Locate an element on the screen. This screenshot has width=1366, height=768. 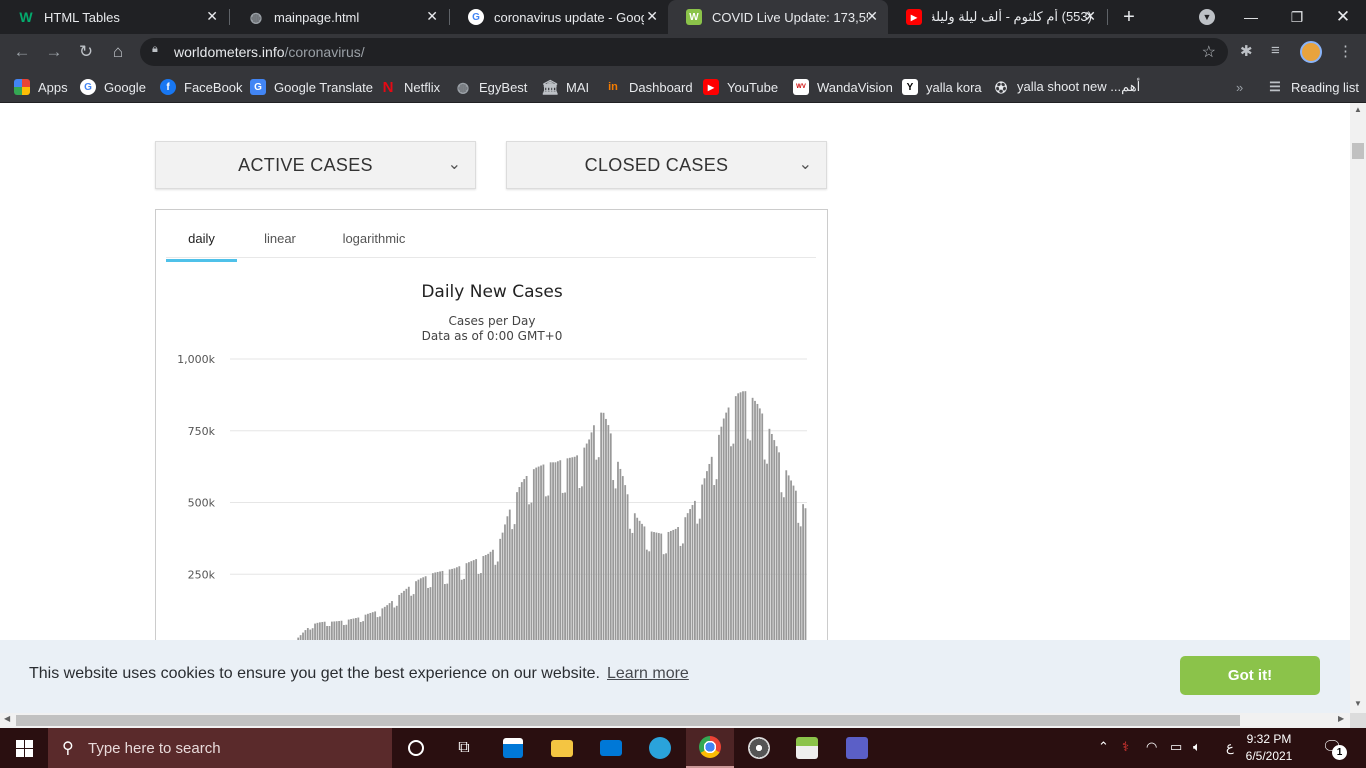
dashboard-icon: in is located at coordinates (613, 87).